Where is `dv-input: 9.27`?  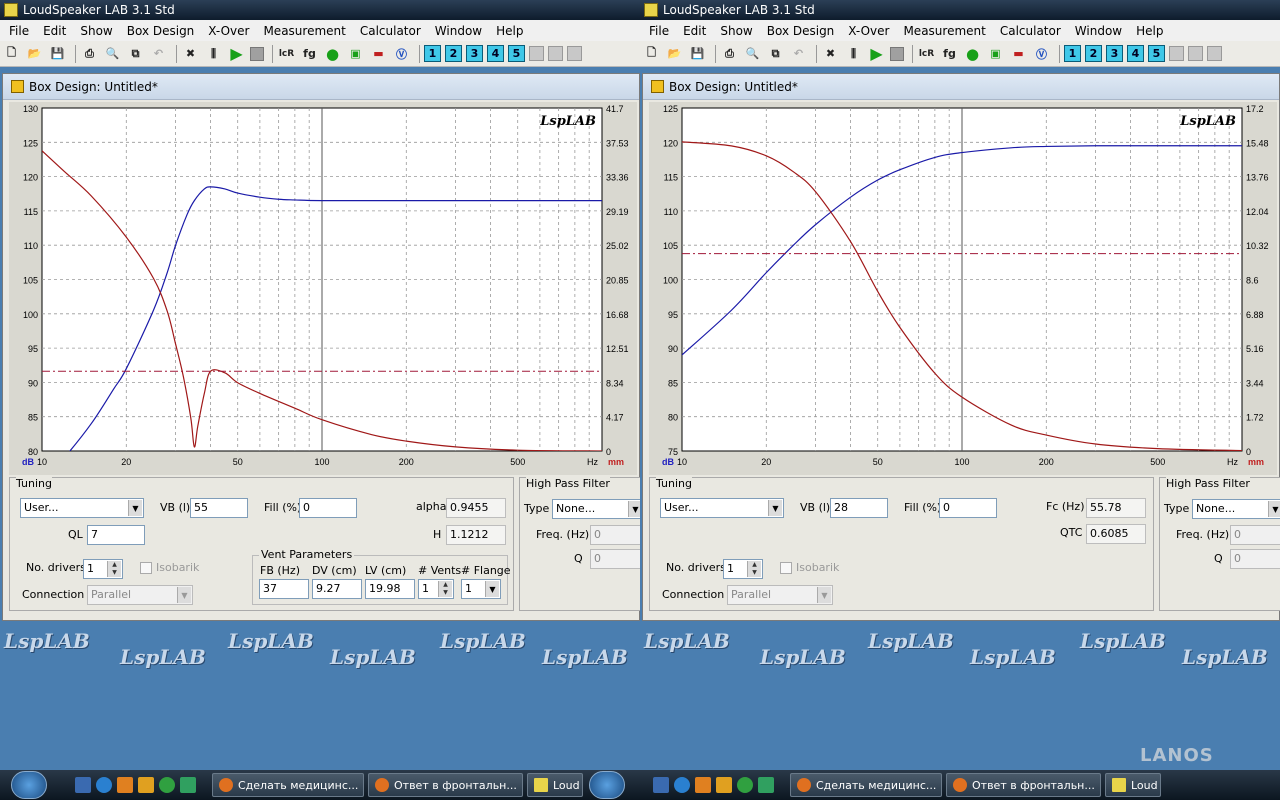 dv-input: 9.27 is located at coordinates (337, 589).